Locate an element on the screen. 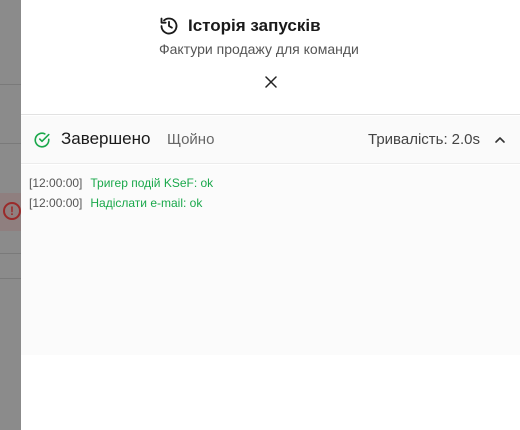 Image resolution: width=520 pixels, height=430 pixels. collapse-button is located at coordinates (500, 140).